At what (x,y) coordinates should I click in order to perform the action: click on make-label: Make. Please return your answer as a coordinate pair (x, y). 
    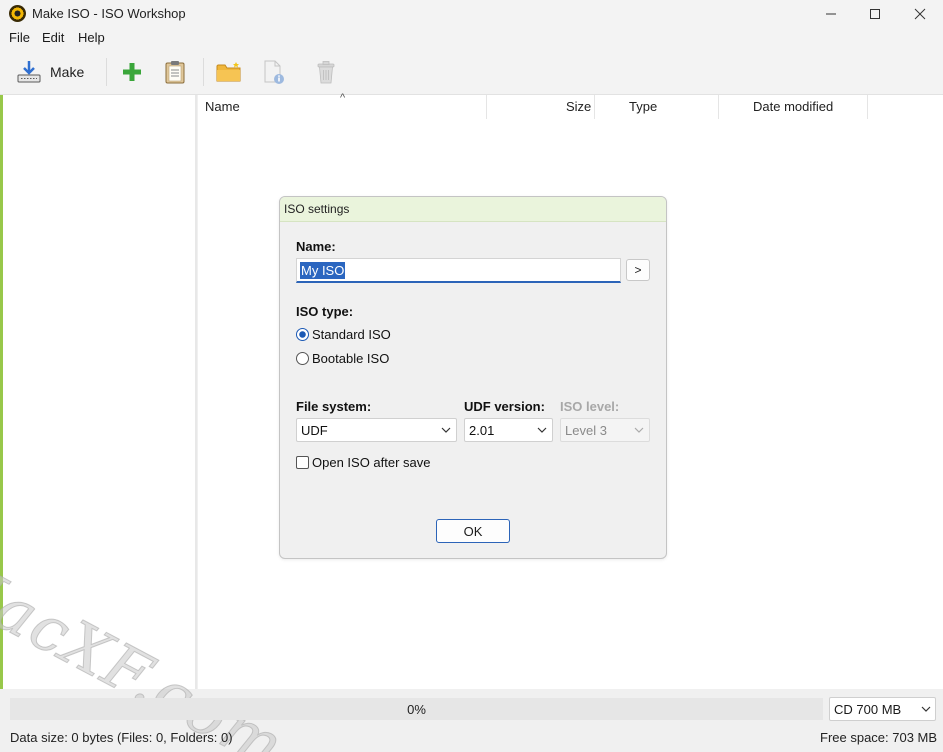
    Looking at the image, I should click on (67, 72).